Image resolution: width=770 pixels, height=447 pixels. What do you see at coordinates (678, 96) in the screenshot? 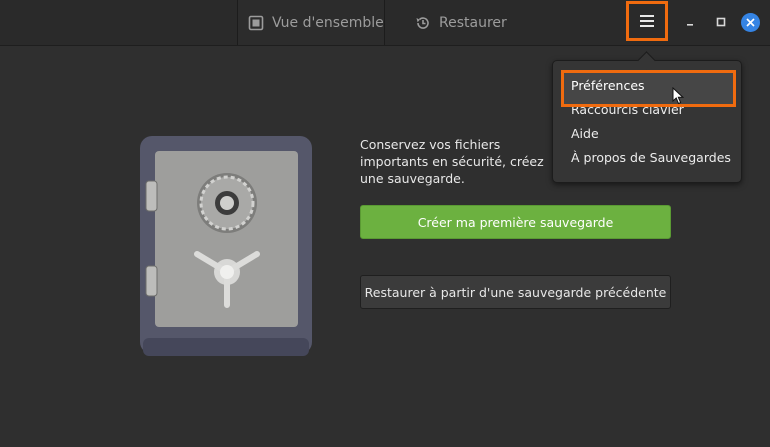
I see `mouse-cursor-icon` at bounding box center [678, 96].